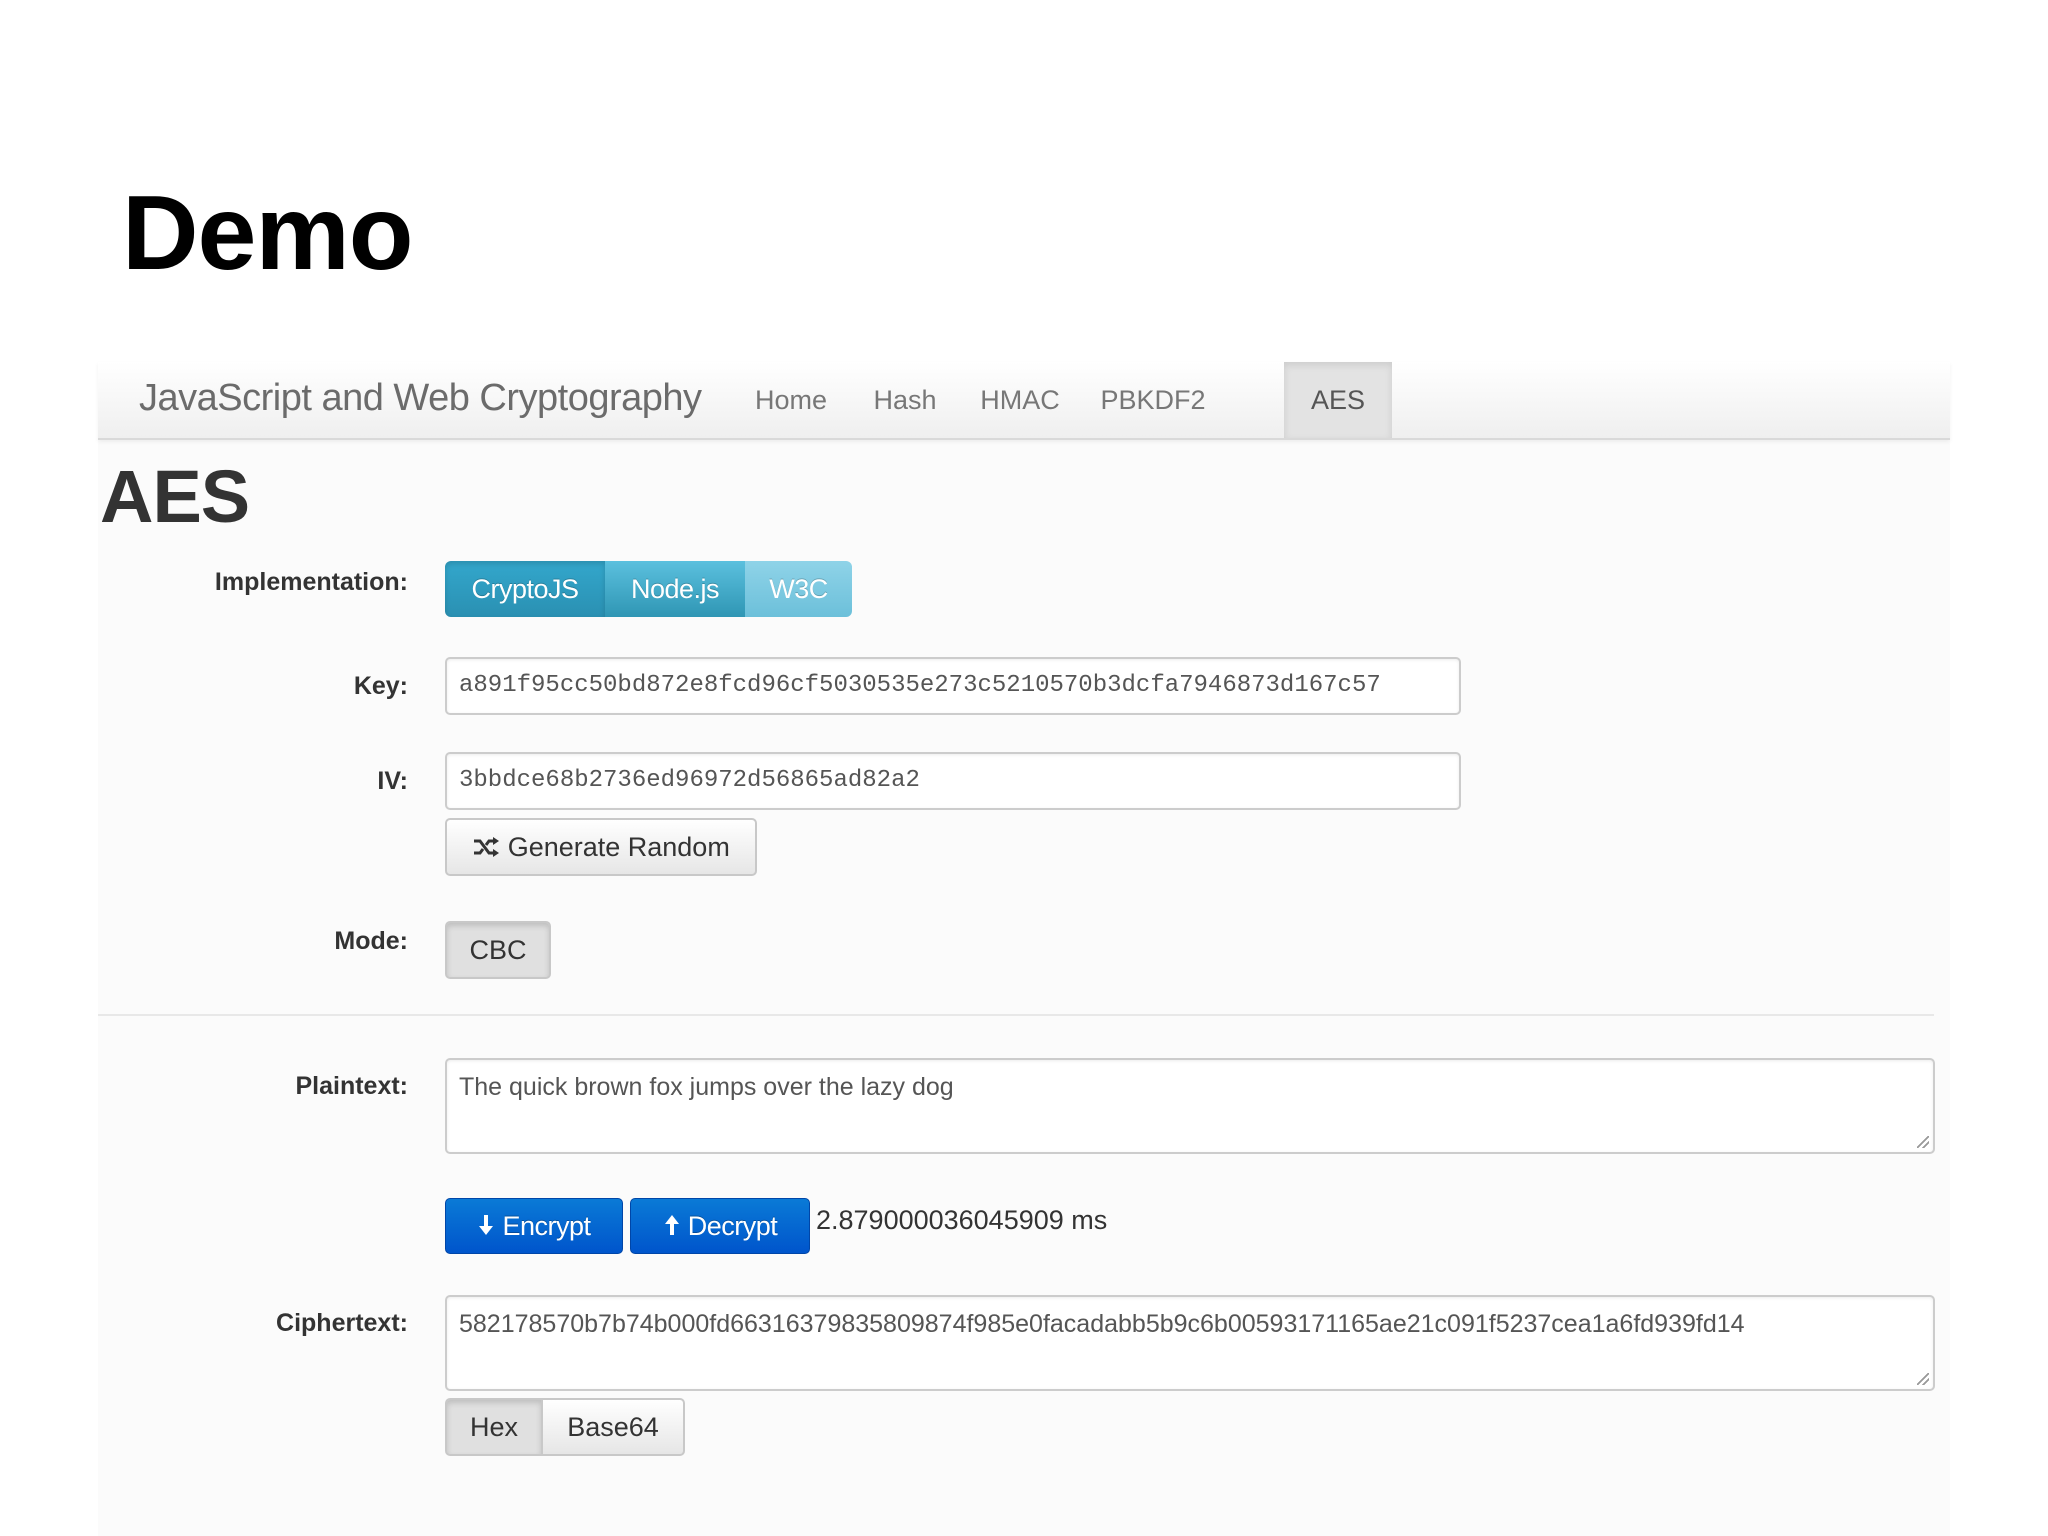 This screenshot has height=1536, width=2048. Describe the element at coordinates (905, 400) in the screenshot. I see `nav-item-hash: Hash` at that location.